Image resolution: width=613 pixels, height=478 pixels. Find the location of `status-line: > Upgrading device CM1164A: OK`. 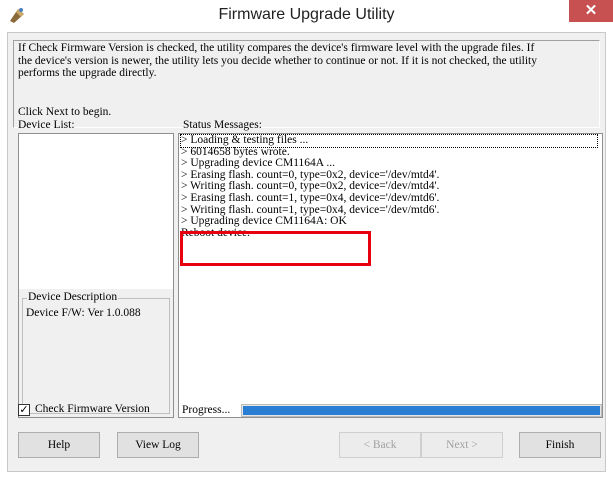

status-line: > Upgrading device CM1164A: OK is located at coordinates (264, 221).